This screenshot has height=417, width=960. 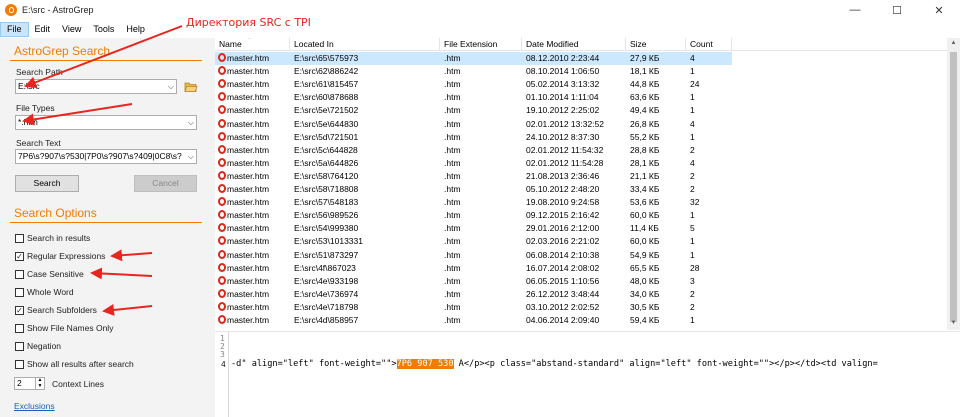 What do you see at coordinates (103, 29) in the screenshot?
I see `menu-tools: Tools` at bounding box center [103, 29].